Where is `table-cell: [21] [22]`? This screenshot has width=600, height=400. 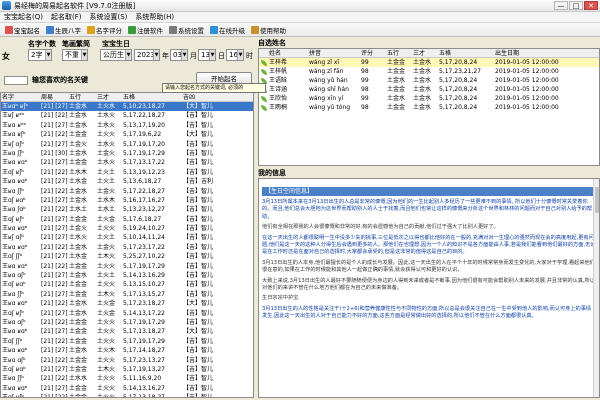
table-cell: [21] [22] is located at coordinates (54, 396).